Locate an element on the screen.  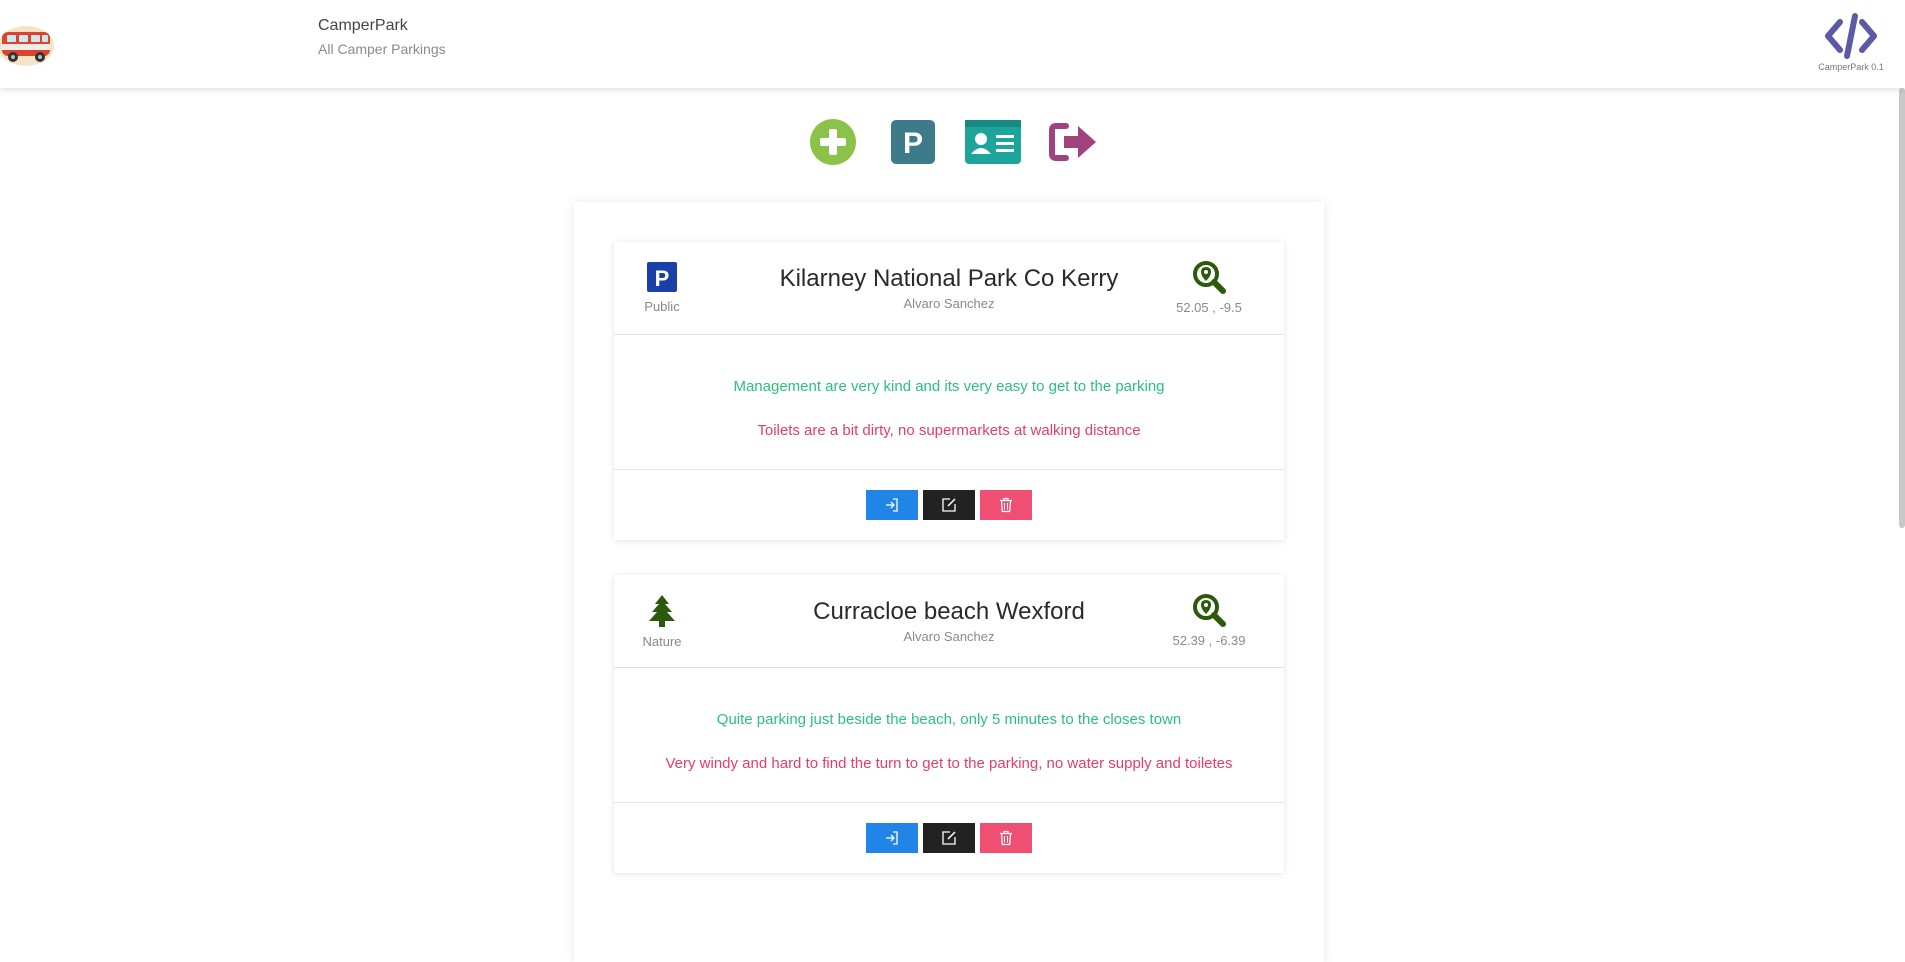
page-subtitle: All Camper Parkings is located at coordinates (382, 49).